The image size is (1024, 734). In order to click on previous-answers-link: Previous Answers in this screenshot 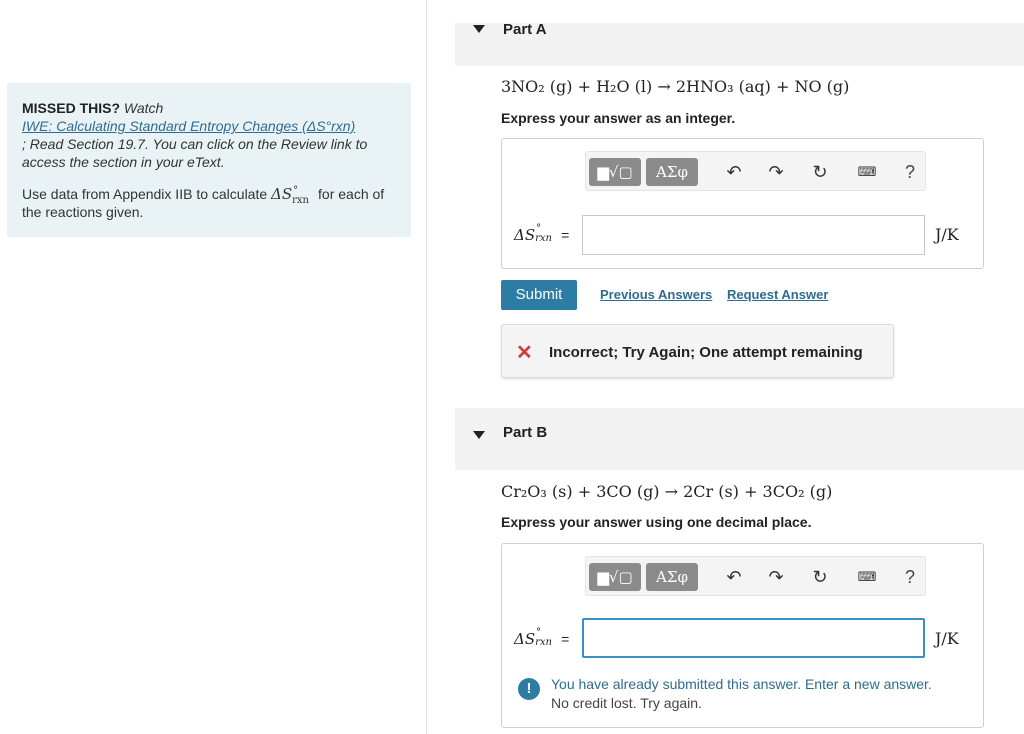, I will do `click(656, 294)`.